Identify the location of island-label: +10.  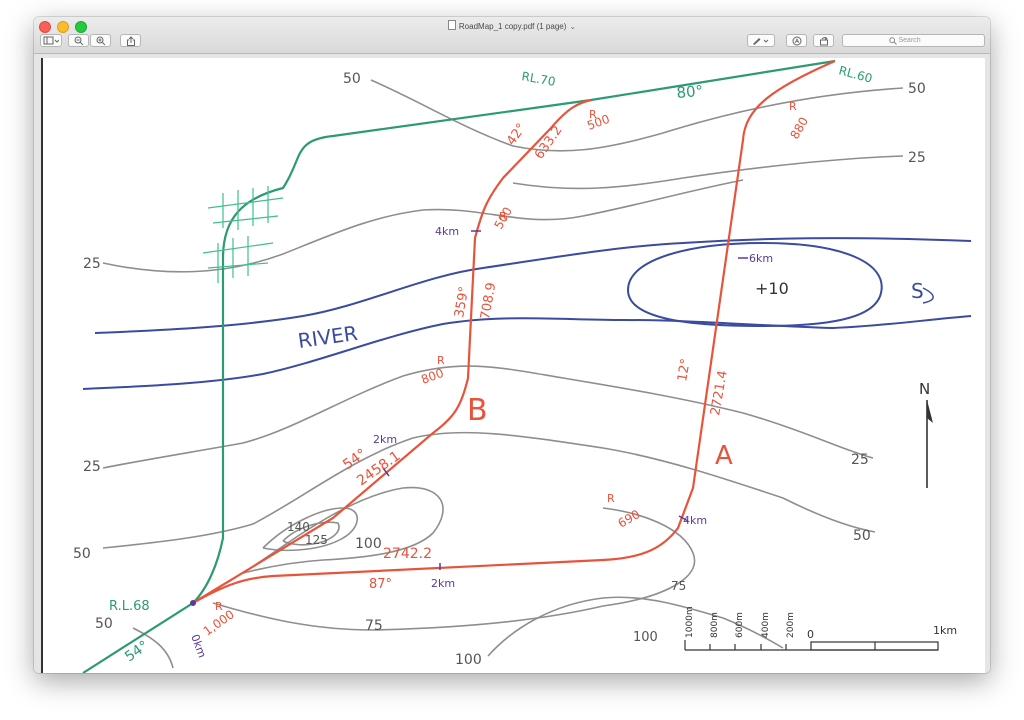
(772, 288).